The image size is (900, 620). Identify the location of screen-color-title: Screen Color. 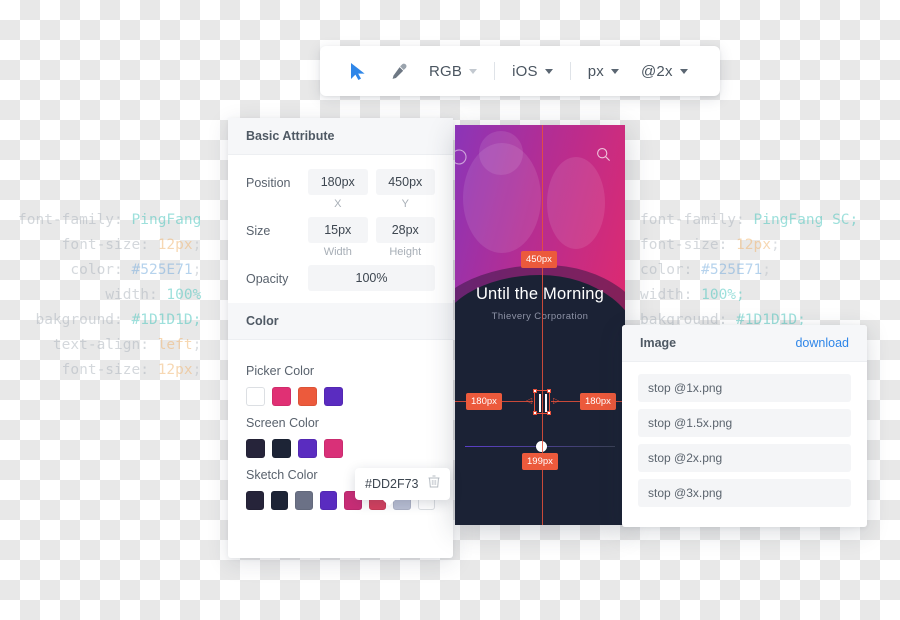
(282, 423).